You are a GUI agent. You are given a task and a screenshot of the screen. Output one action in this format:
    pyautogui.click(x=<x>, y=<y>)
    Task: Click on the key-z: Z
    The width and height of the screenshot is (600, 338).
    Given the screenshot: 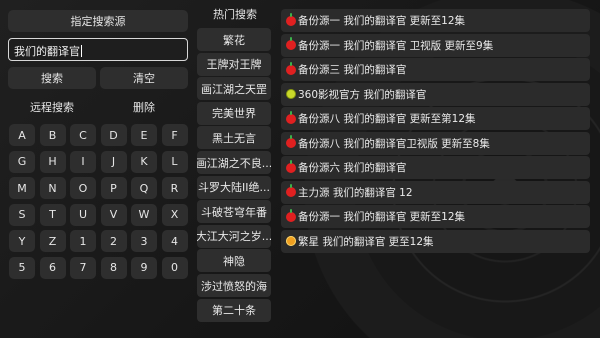 What is the action you would take?
    pyautogui.click(x=52, y=241)
    